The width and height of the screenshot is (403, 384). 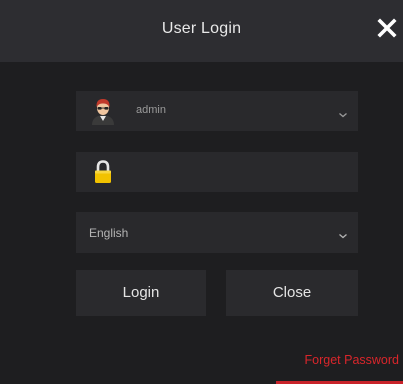 I want to click on username-value: admin, so click(x=151, y=110).